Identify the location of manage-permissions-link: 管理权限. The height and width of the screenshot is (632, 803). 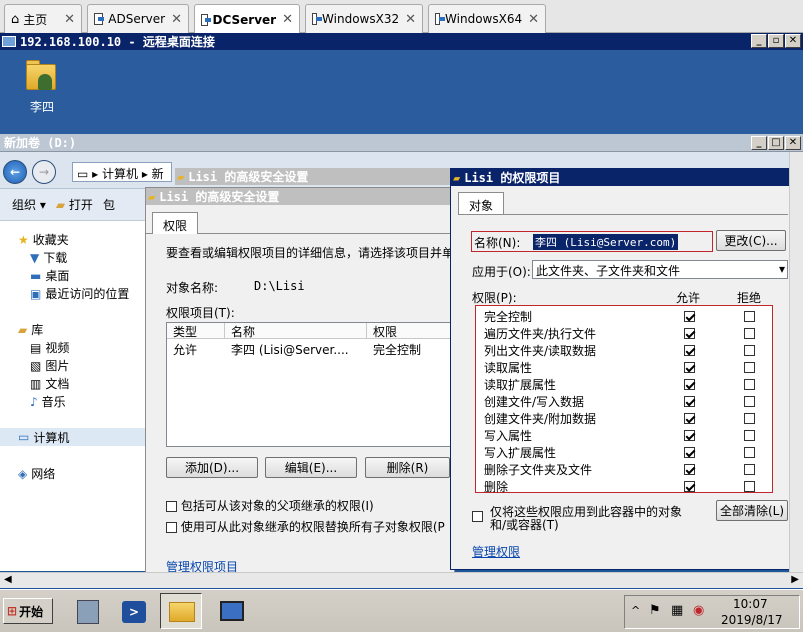
(496, 551).